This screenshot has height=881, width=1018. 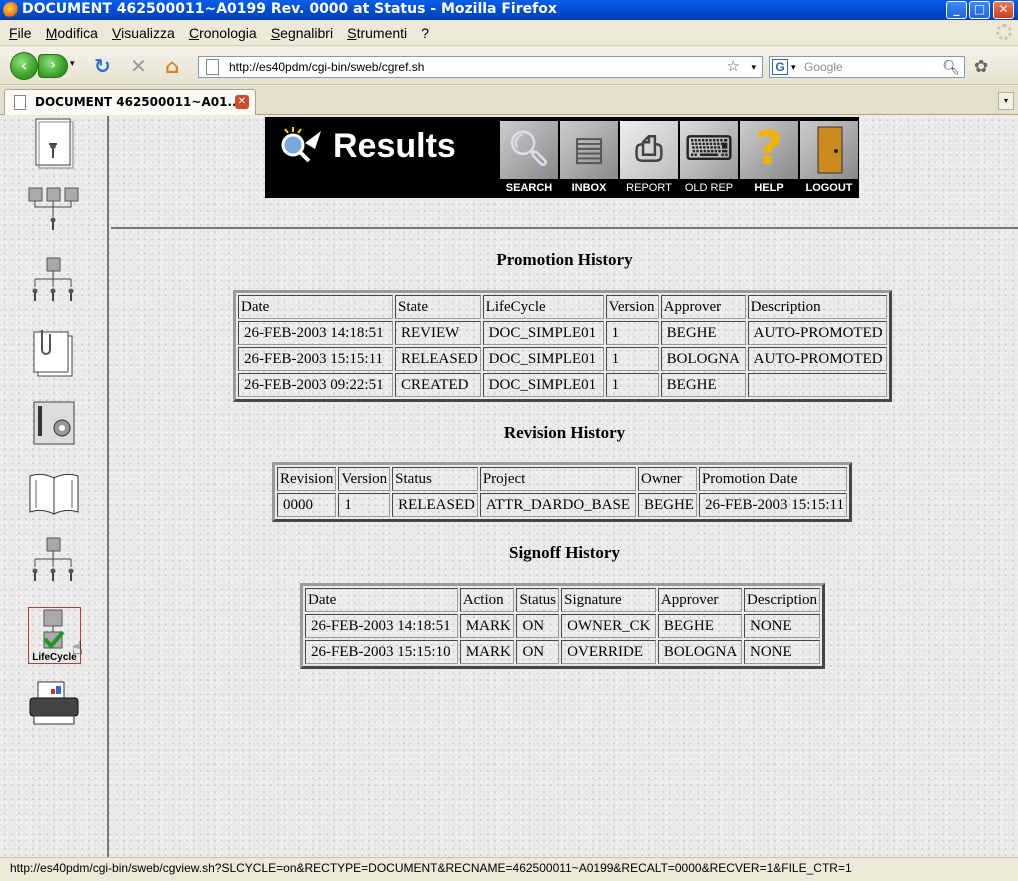 What do you see at coordinates (72, 30) in the screenshot?
I see `menu-modifica: Modifica` at bounding box center [72, 30].